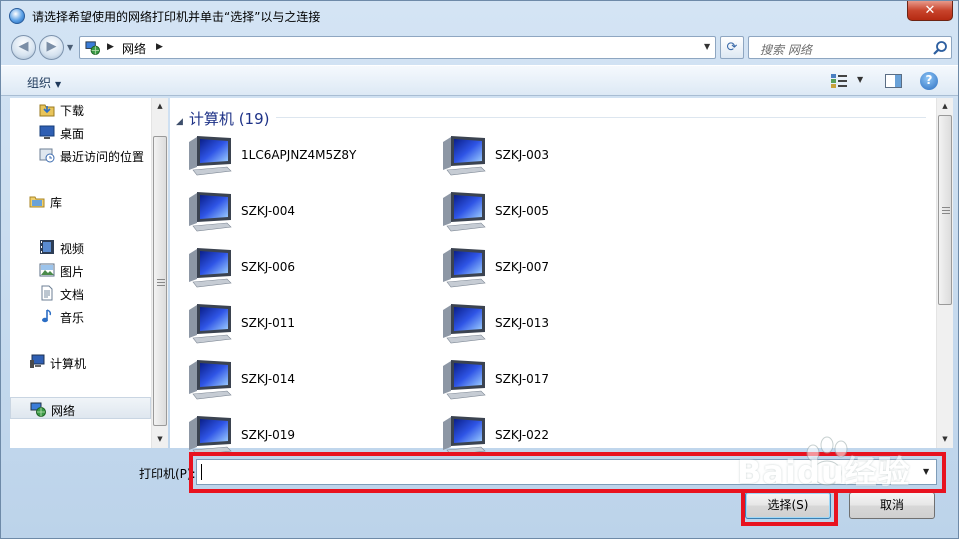 This screenshot has height=539, width=959. I want to click on computer-name: SZKJ-004, so click(268, 211).